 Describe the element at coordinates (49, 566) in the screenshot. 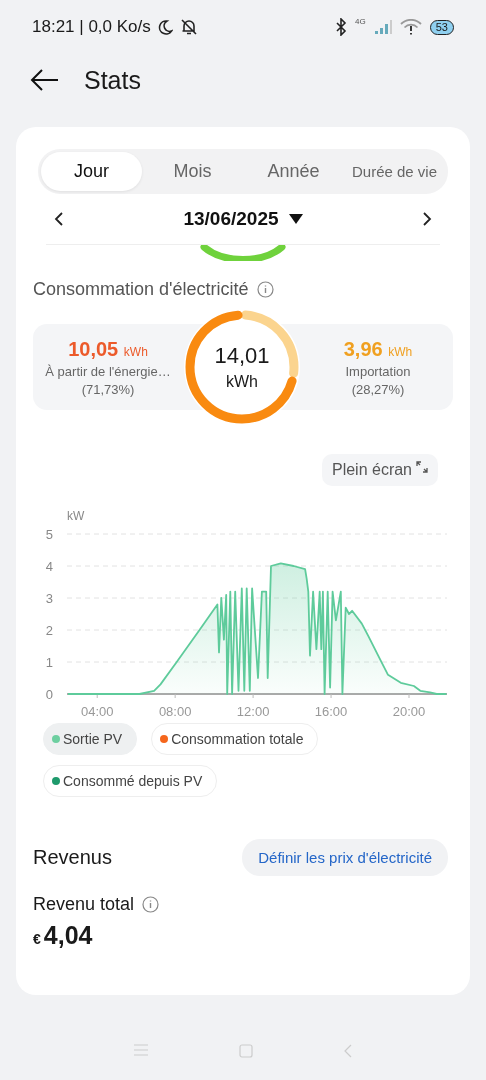

I see `y-tick: 4` at that location.